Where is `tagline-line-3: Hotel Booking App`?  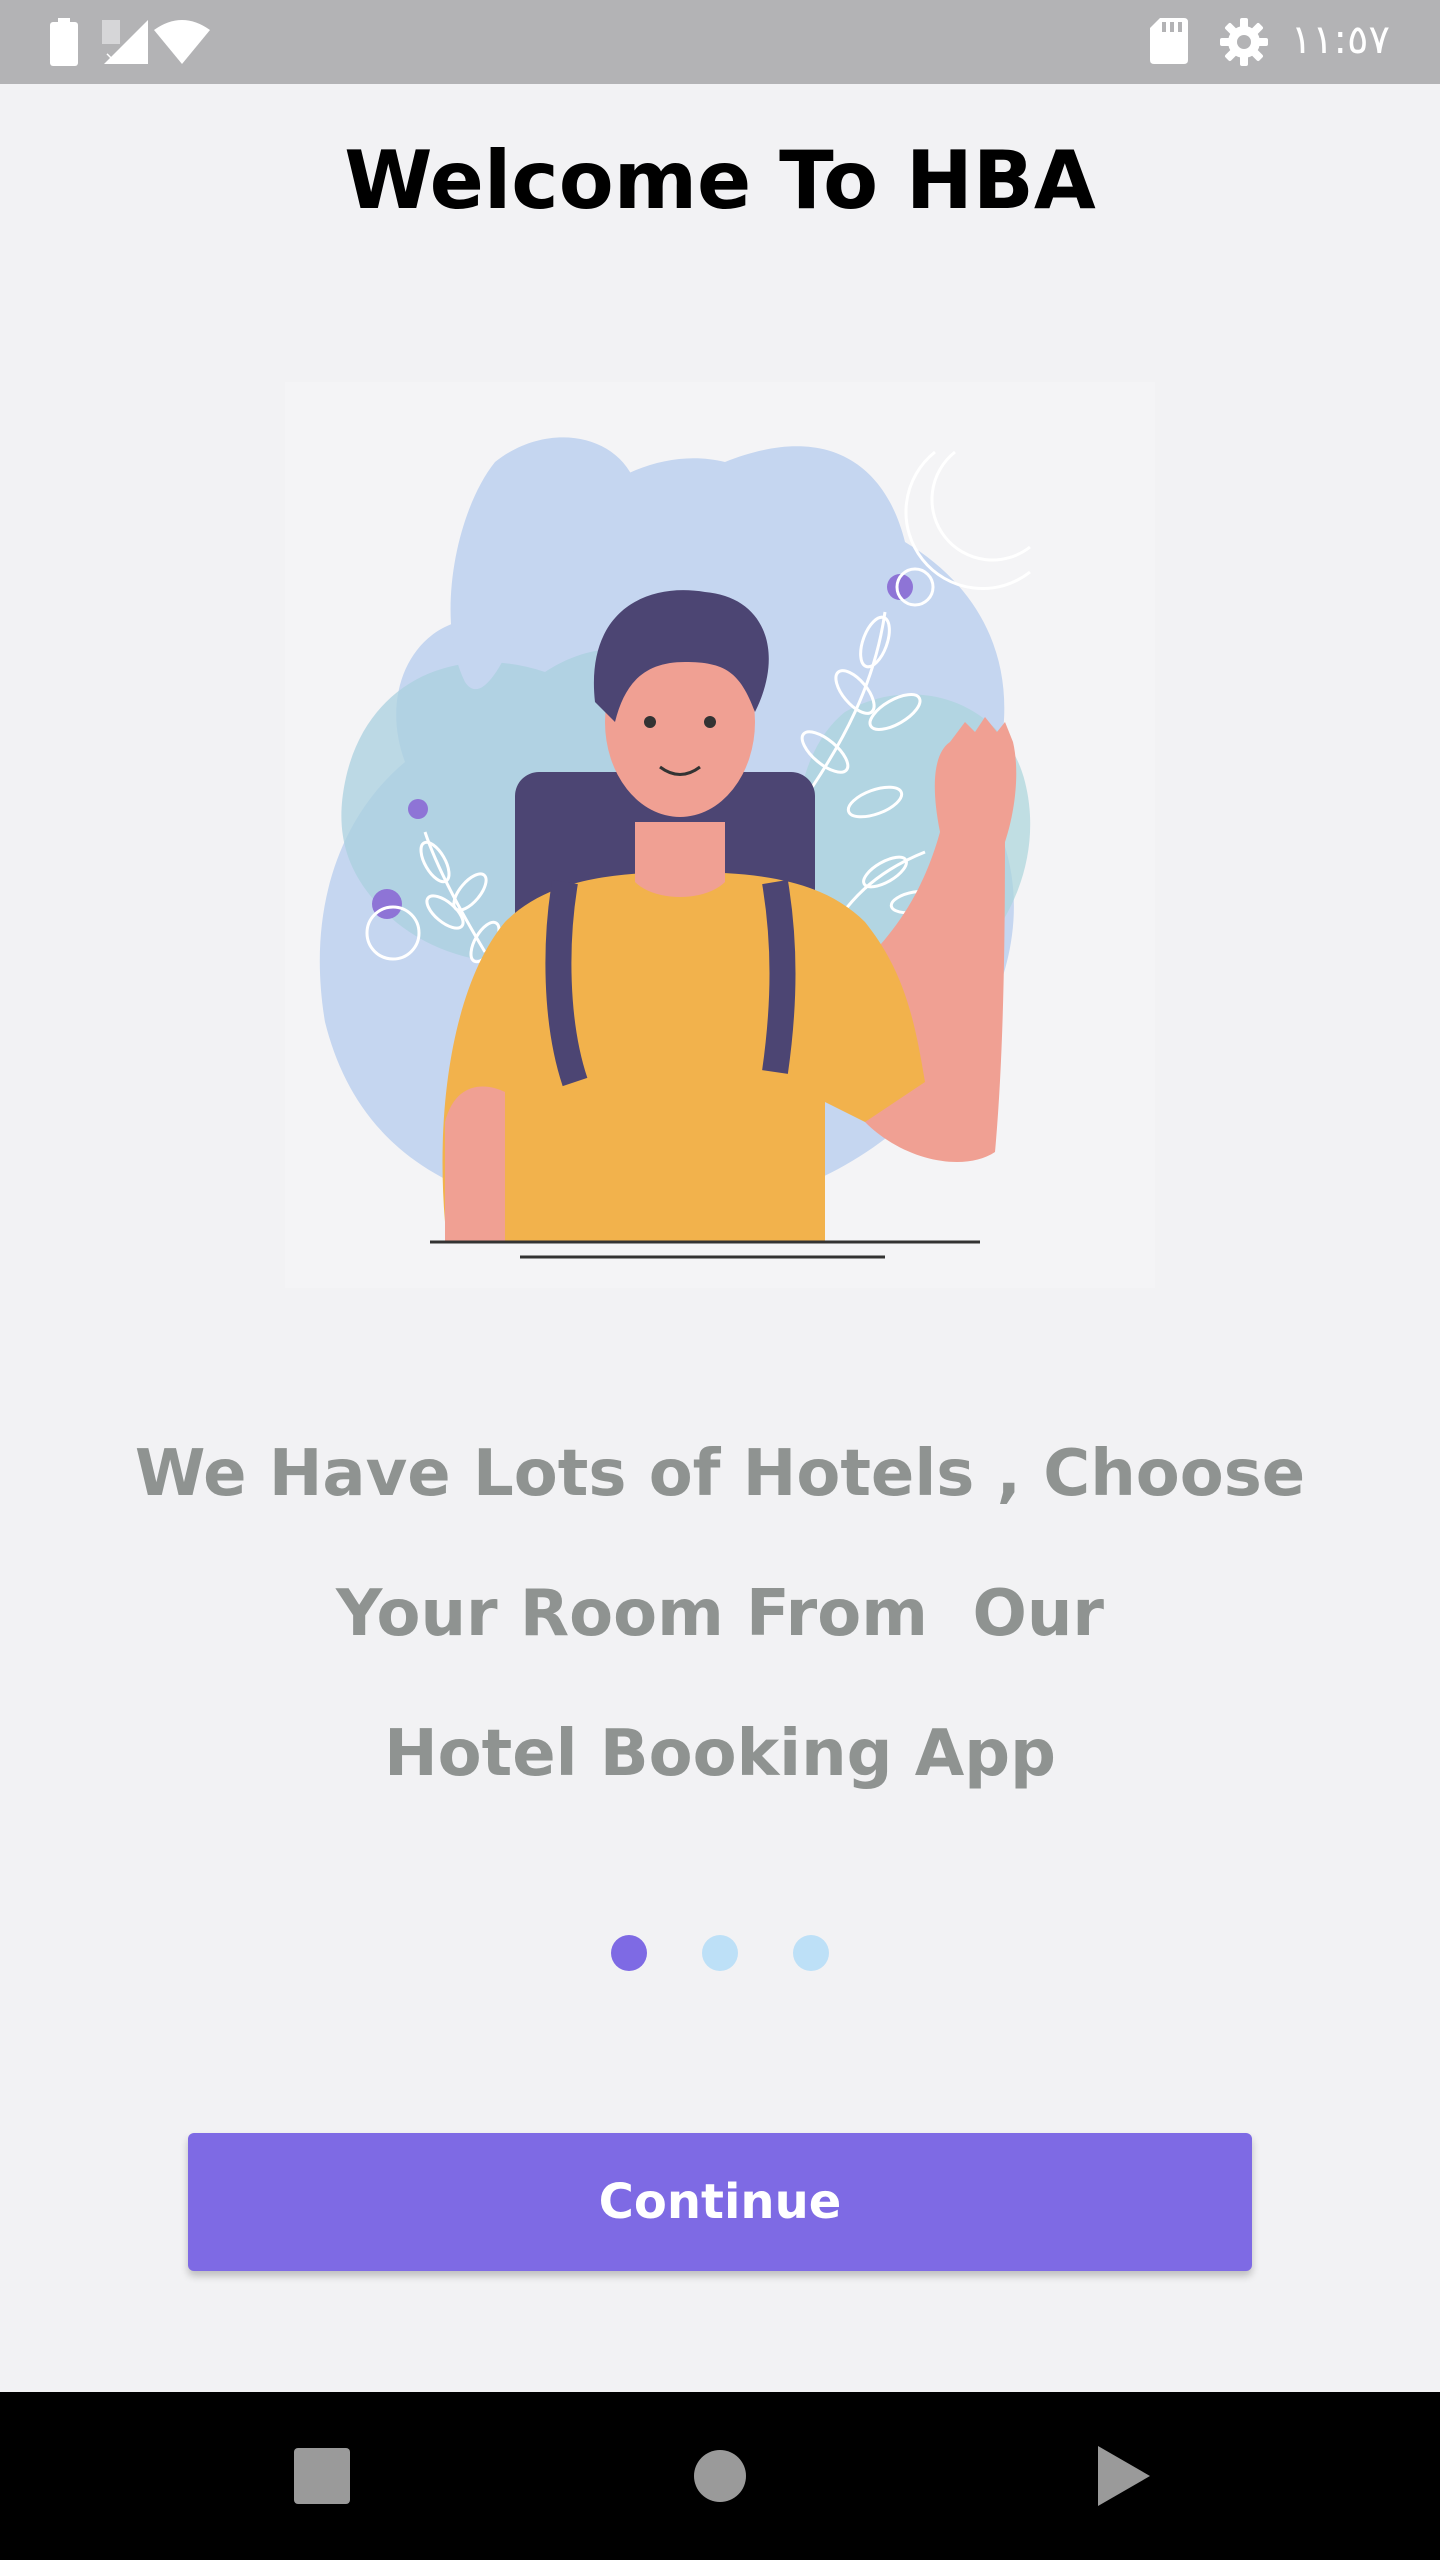 tagline-line-3: Hotel Booking App is located at coordinates (720, 1754).